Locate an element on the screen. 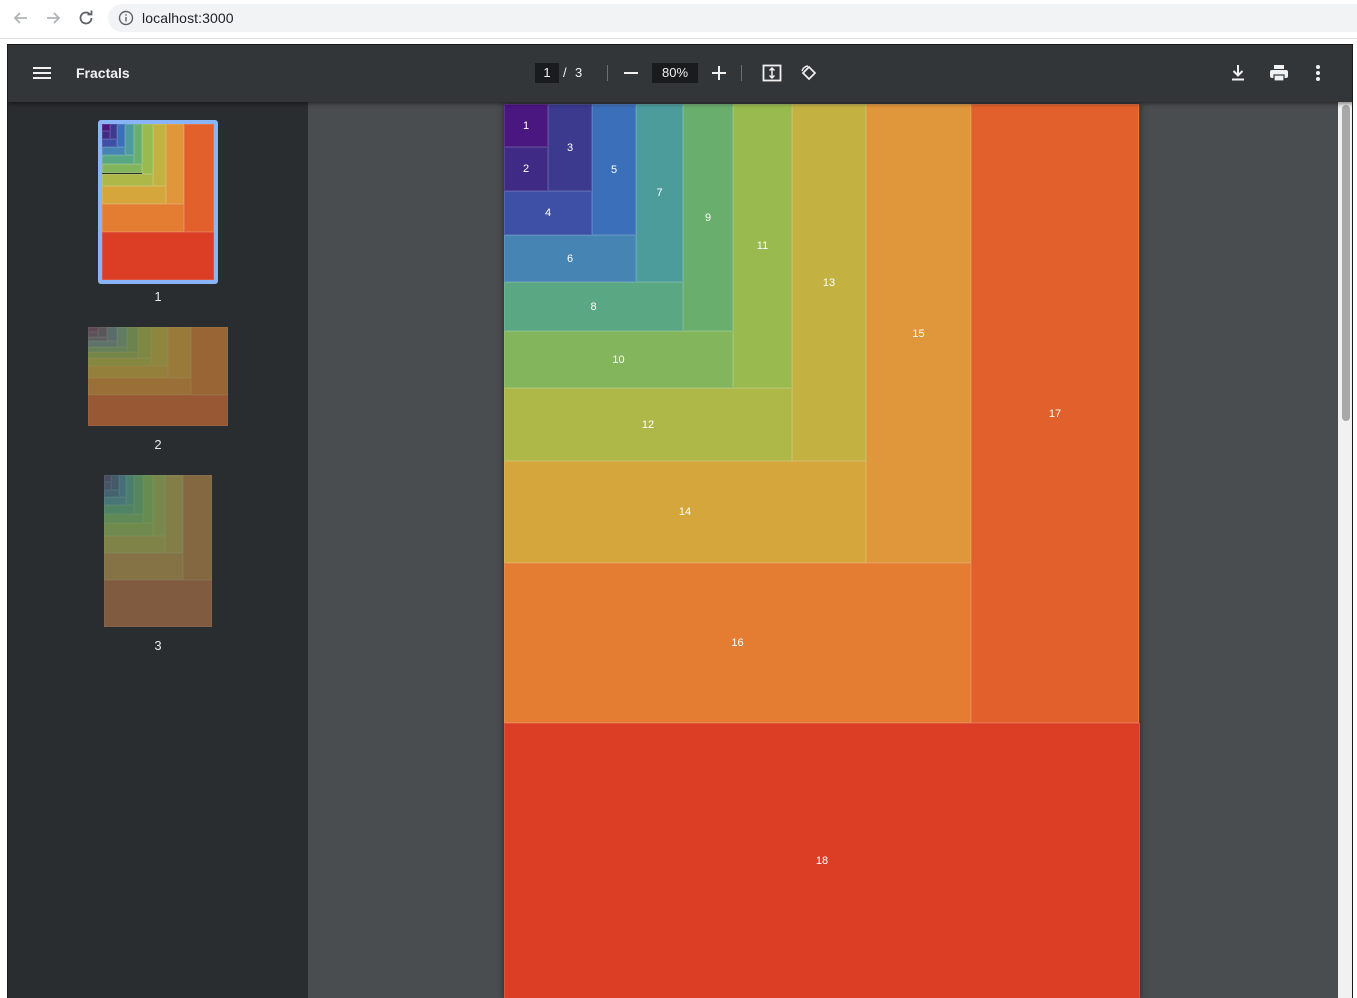  fractal-cell: 10 is located at coordinates (618, 359).